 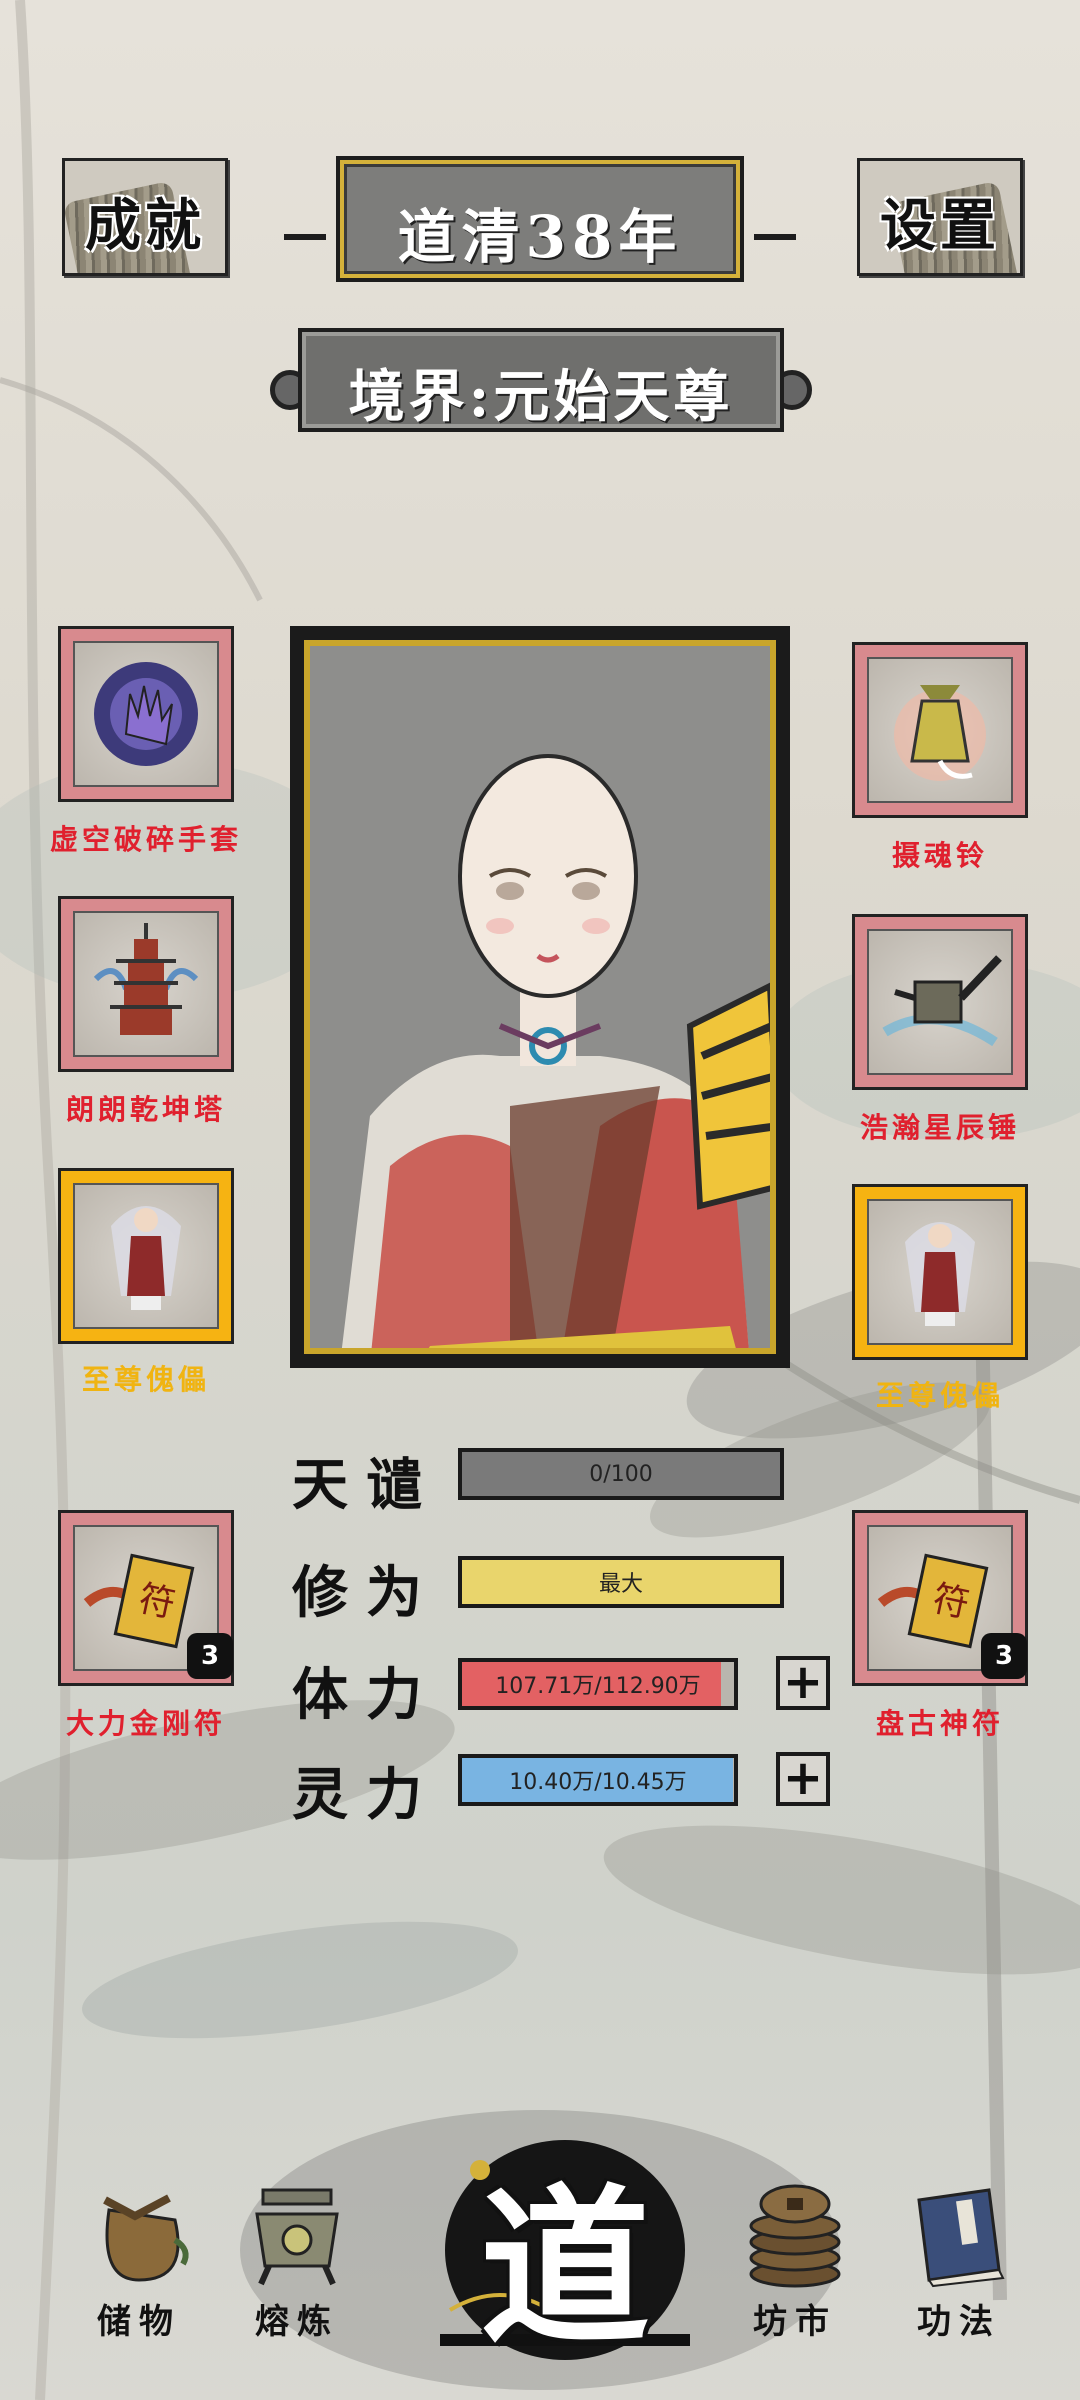 I want to click on stamina-value: 107.71万/112.90万, so click(x=598, y=1686).